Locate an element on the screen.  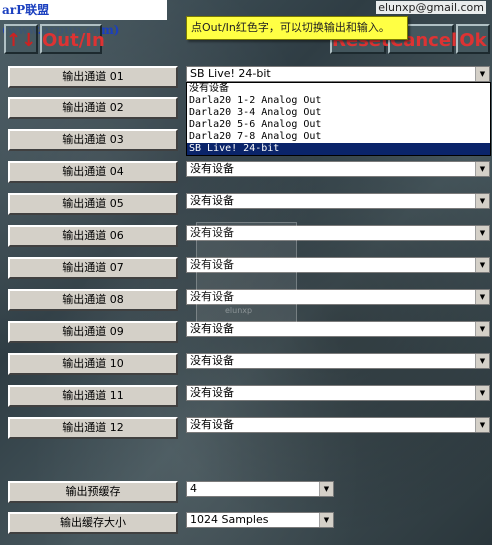
channel-select-01: SB Live! 24-bit ▼ is located at coordinates (338, 74).